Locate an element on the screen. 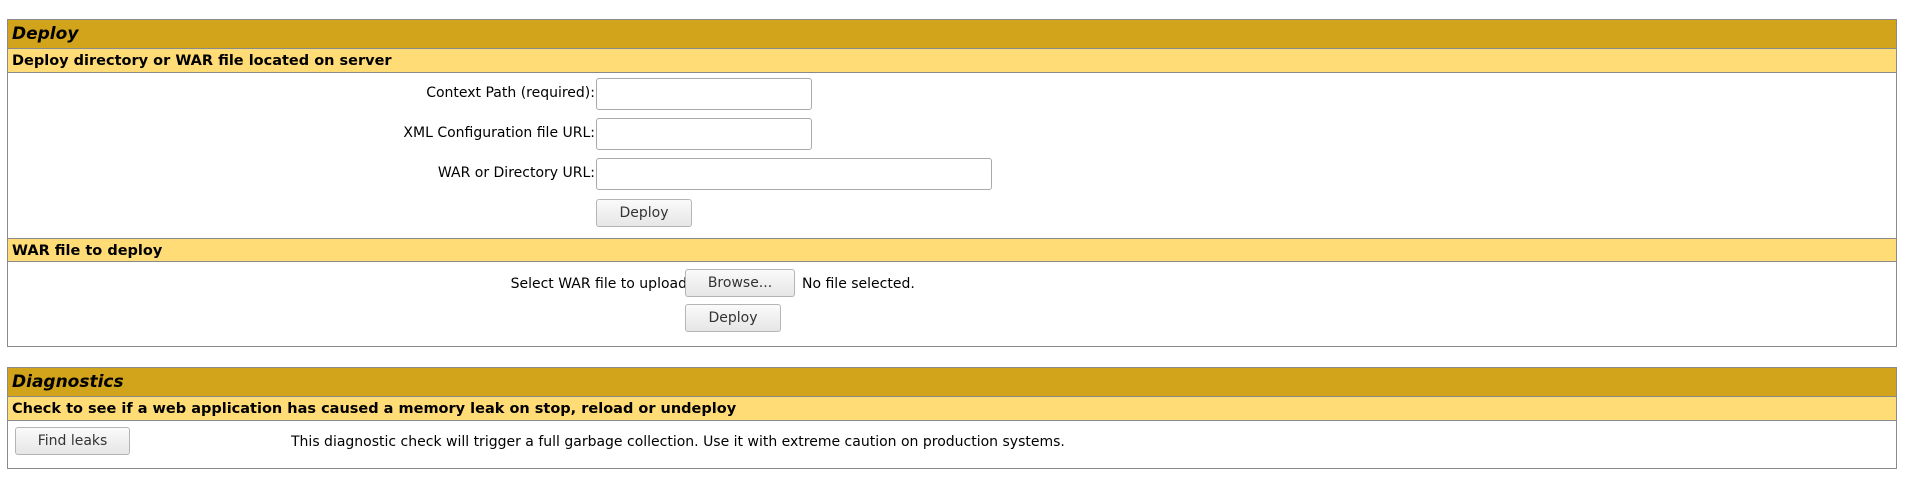 This screenshot has height=482, width=1909. context-path-label: Context Path (required): is located at coordinates (510, 93).